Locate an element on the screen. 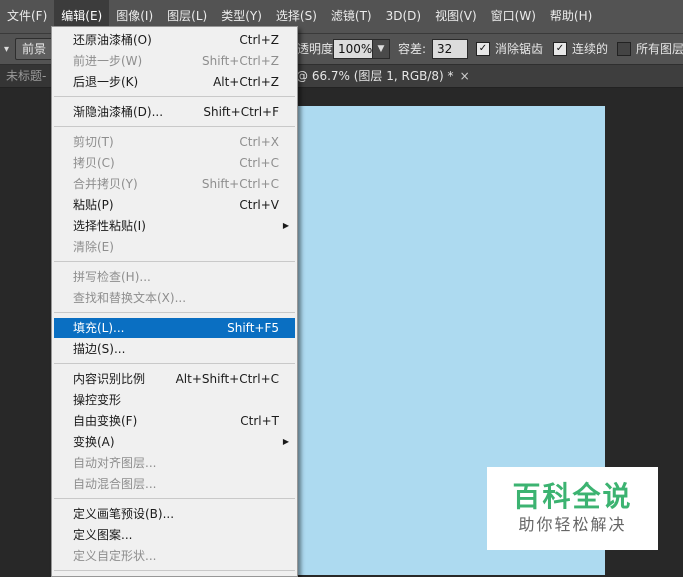 The height and width of the screenshot is (577, 683). antialias-checkbox: ✓ is located at coordinates (483, 49).